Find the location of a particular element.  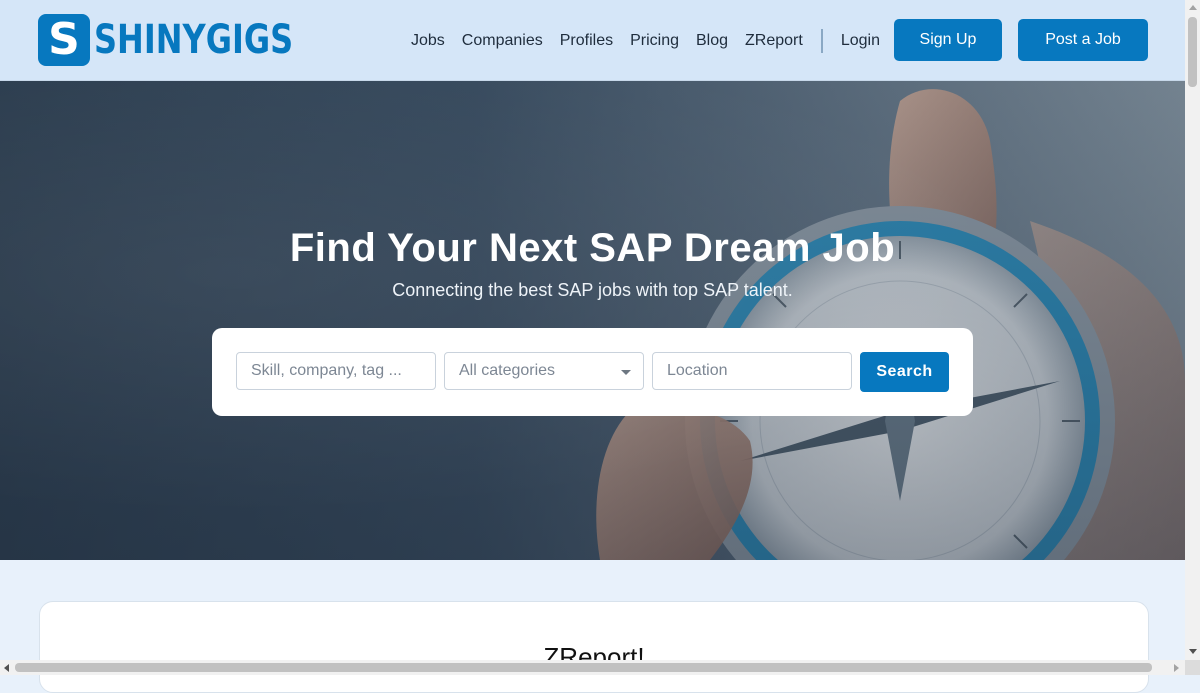

scrollbar-corner is located at coordinates (1192, 667).